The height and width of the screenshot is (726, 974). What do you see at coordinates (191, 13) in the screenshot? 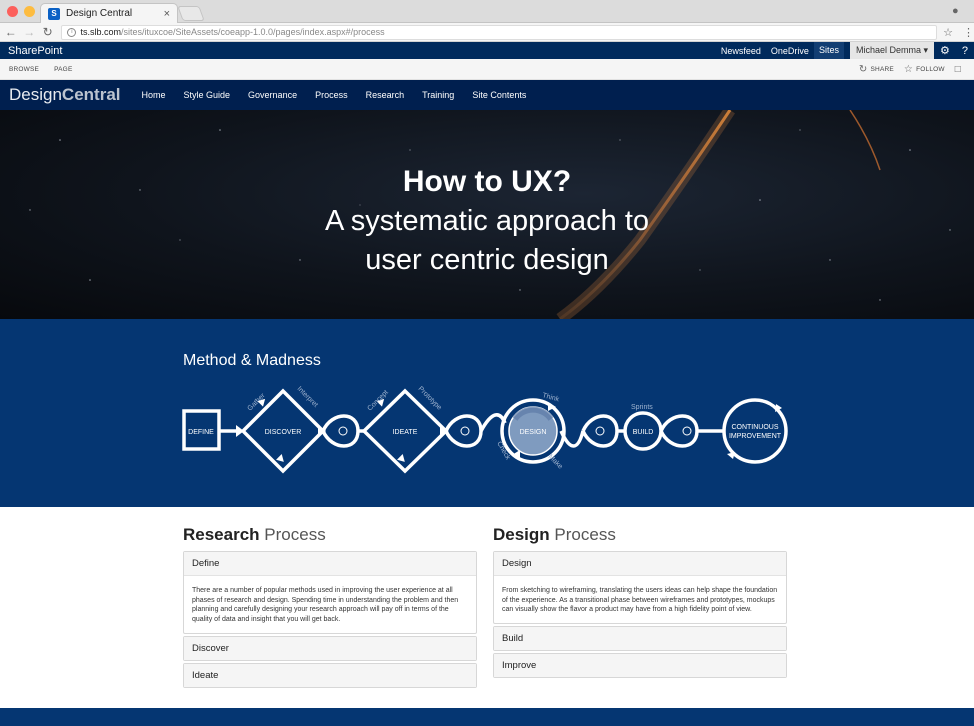
I see `new-tab-button` at bounding box center [191, 13].